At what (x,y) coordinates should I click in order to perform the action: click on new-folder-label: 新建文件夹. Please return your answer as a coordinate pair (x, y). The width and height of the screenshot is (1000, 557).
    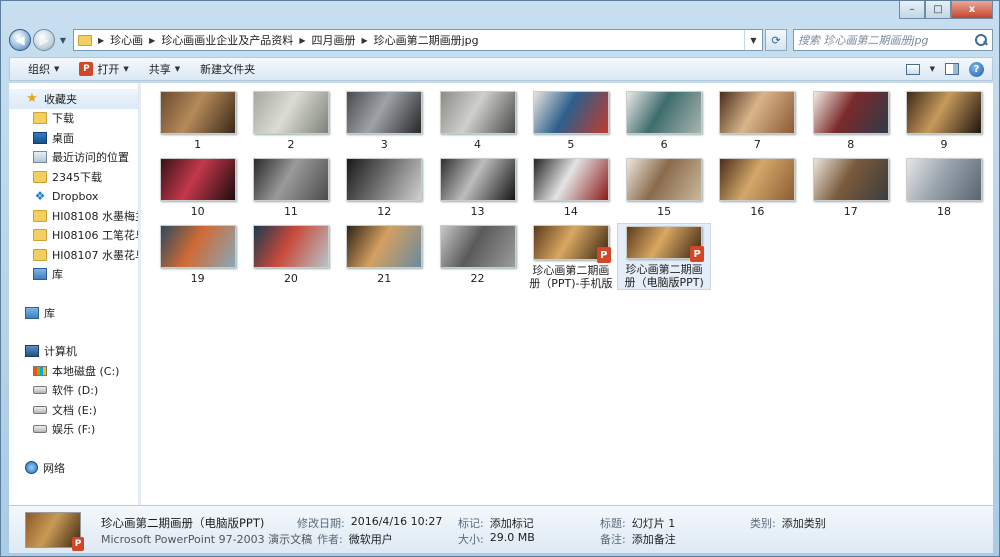
    Looking at the image, I should click on (228, 69).